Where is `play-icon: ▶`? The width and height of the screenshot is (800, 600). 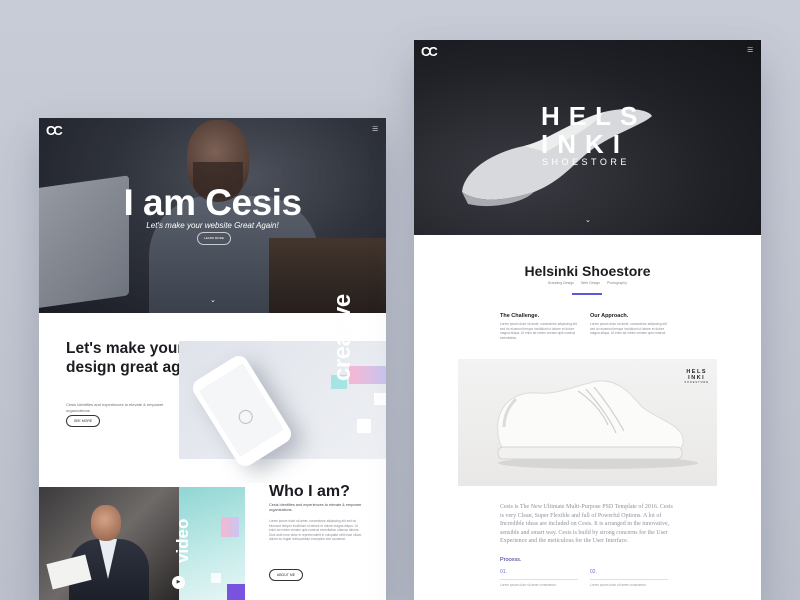 play-icon: ▶ is located at coordinates (178, 582).